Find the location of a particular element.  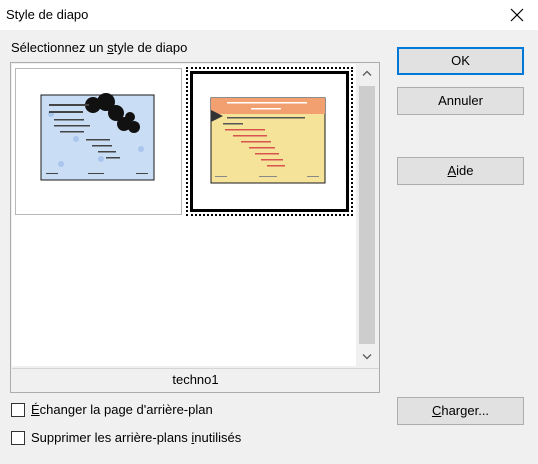

vertical-scrollbar is located at coordinates (367, 215).